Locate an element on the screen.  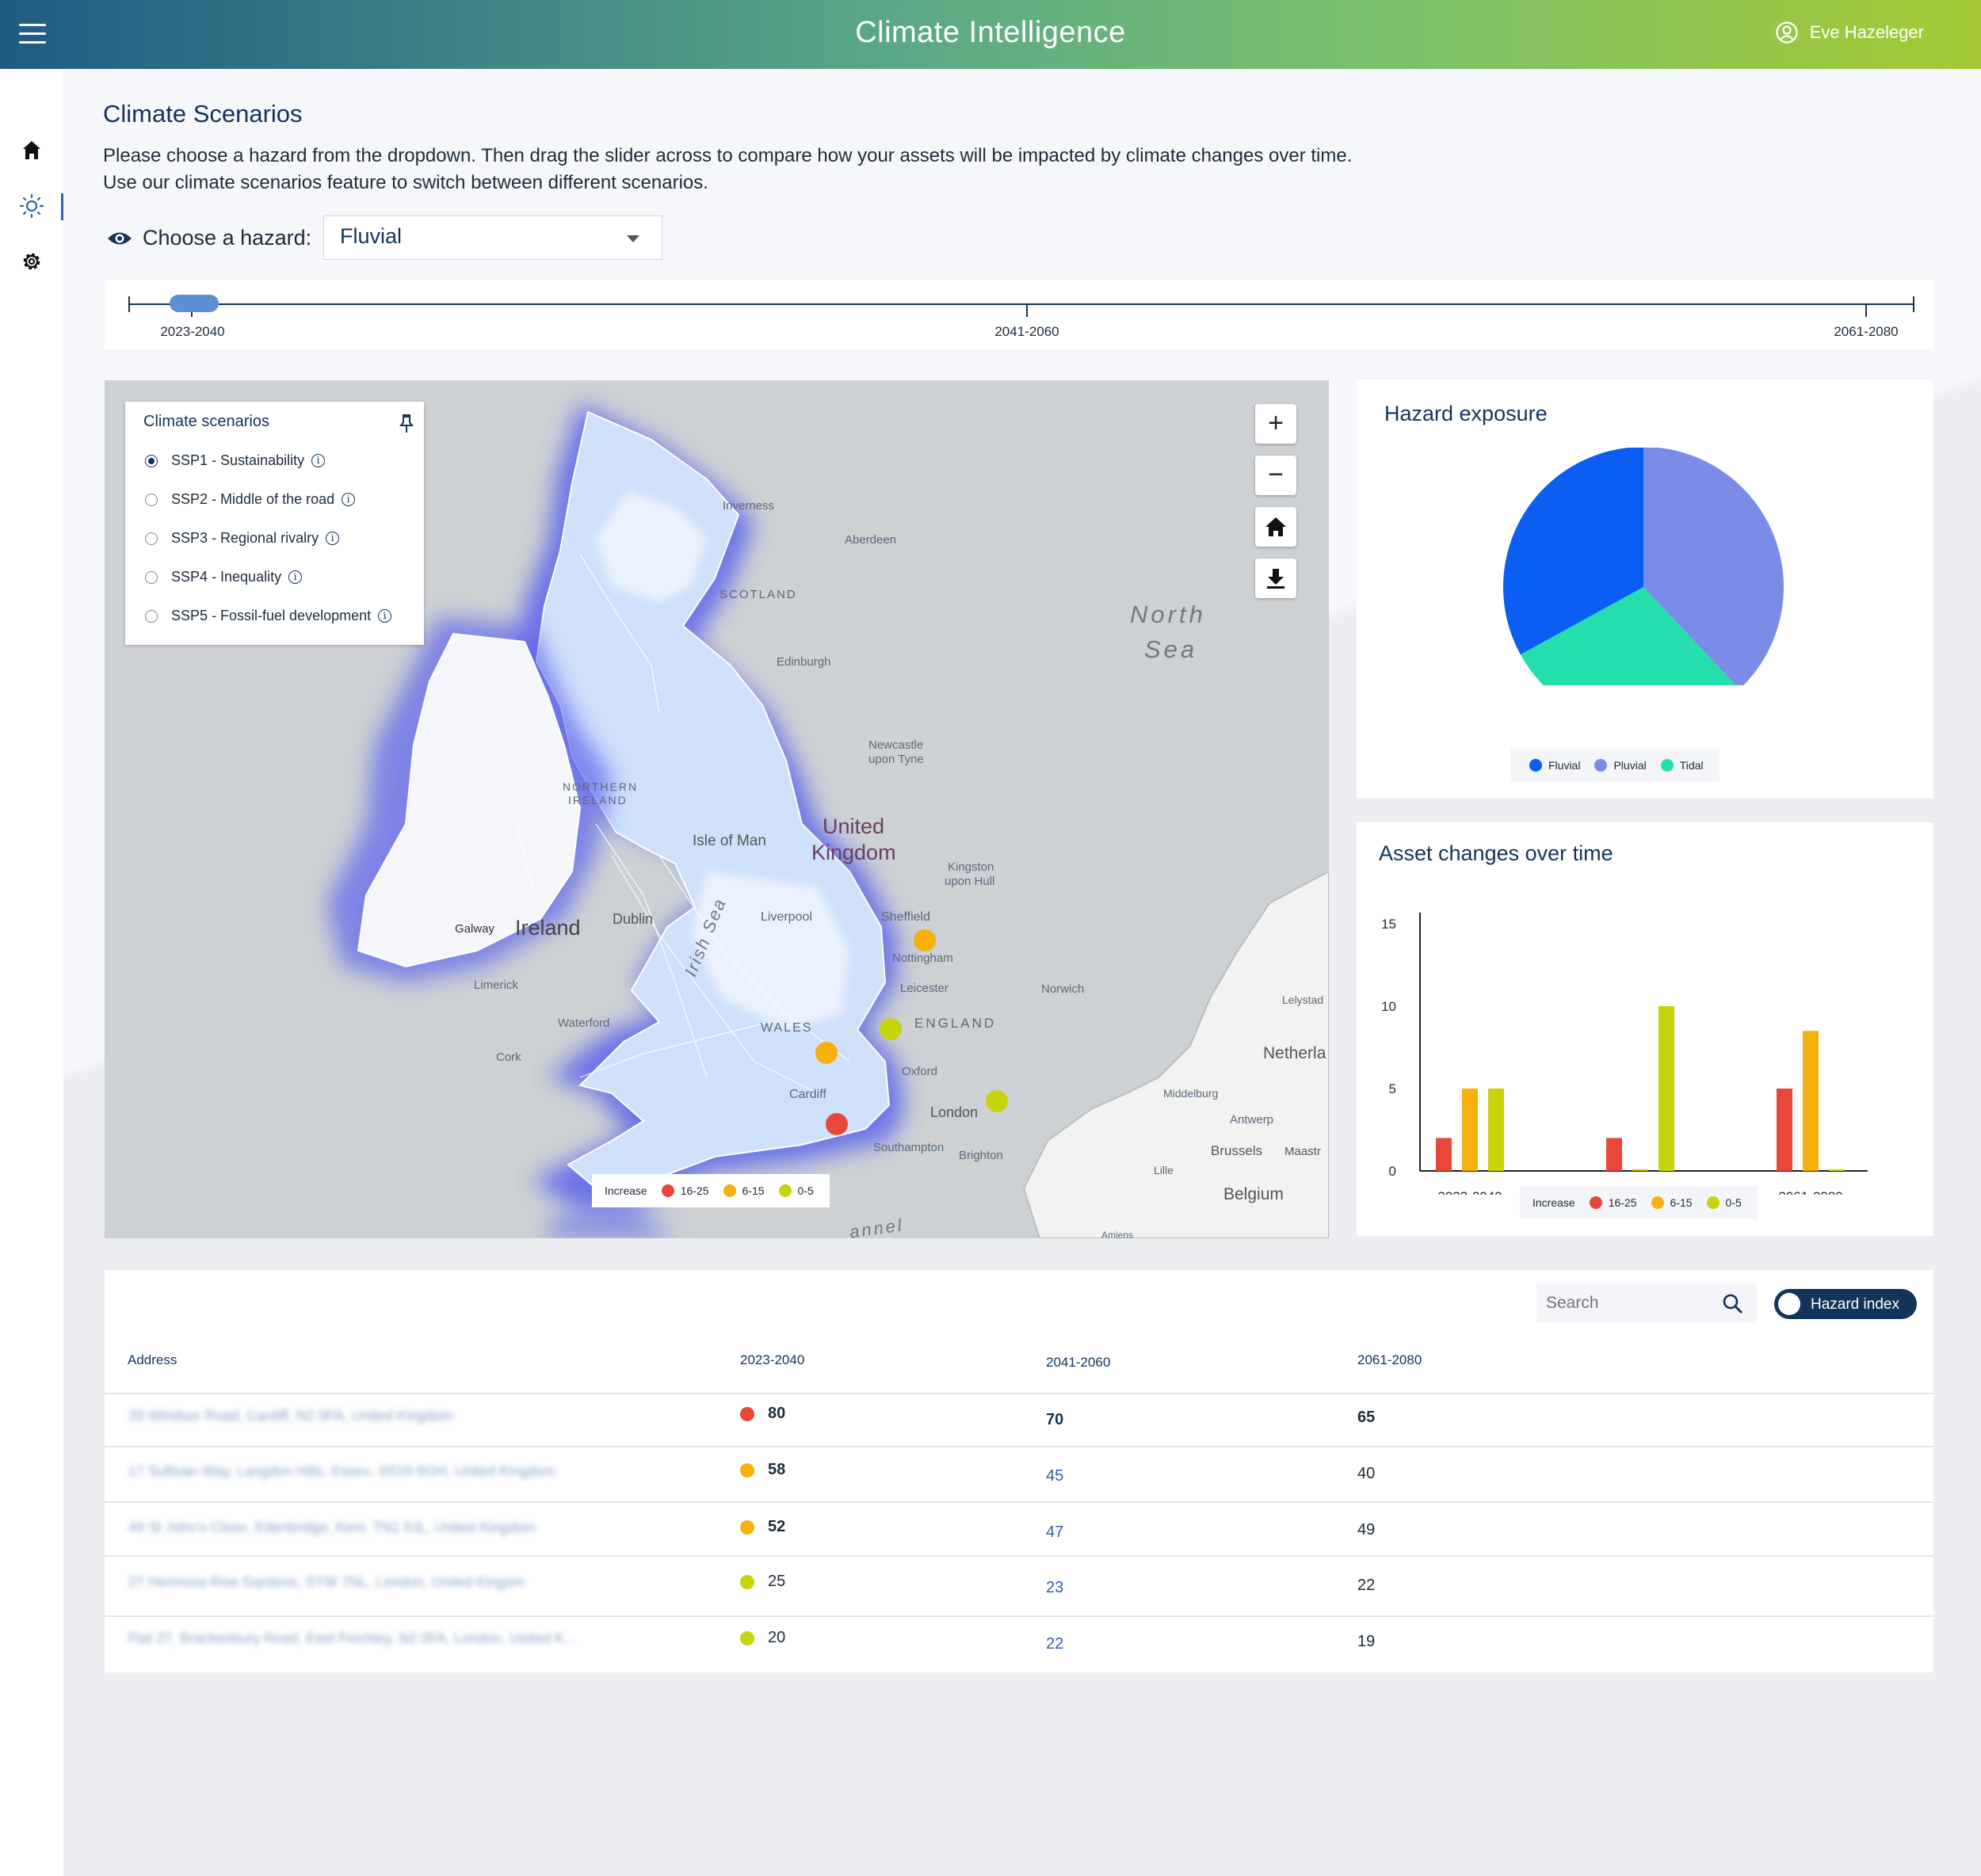
sun-icon is located at coordinates (32, 206).